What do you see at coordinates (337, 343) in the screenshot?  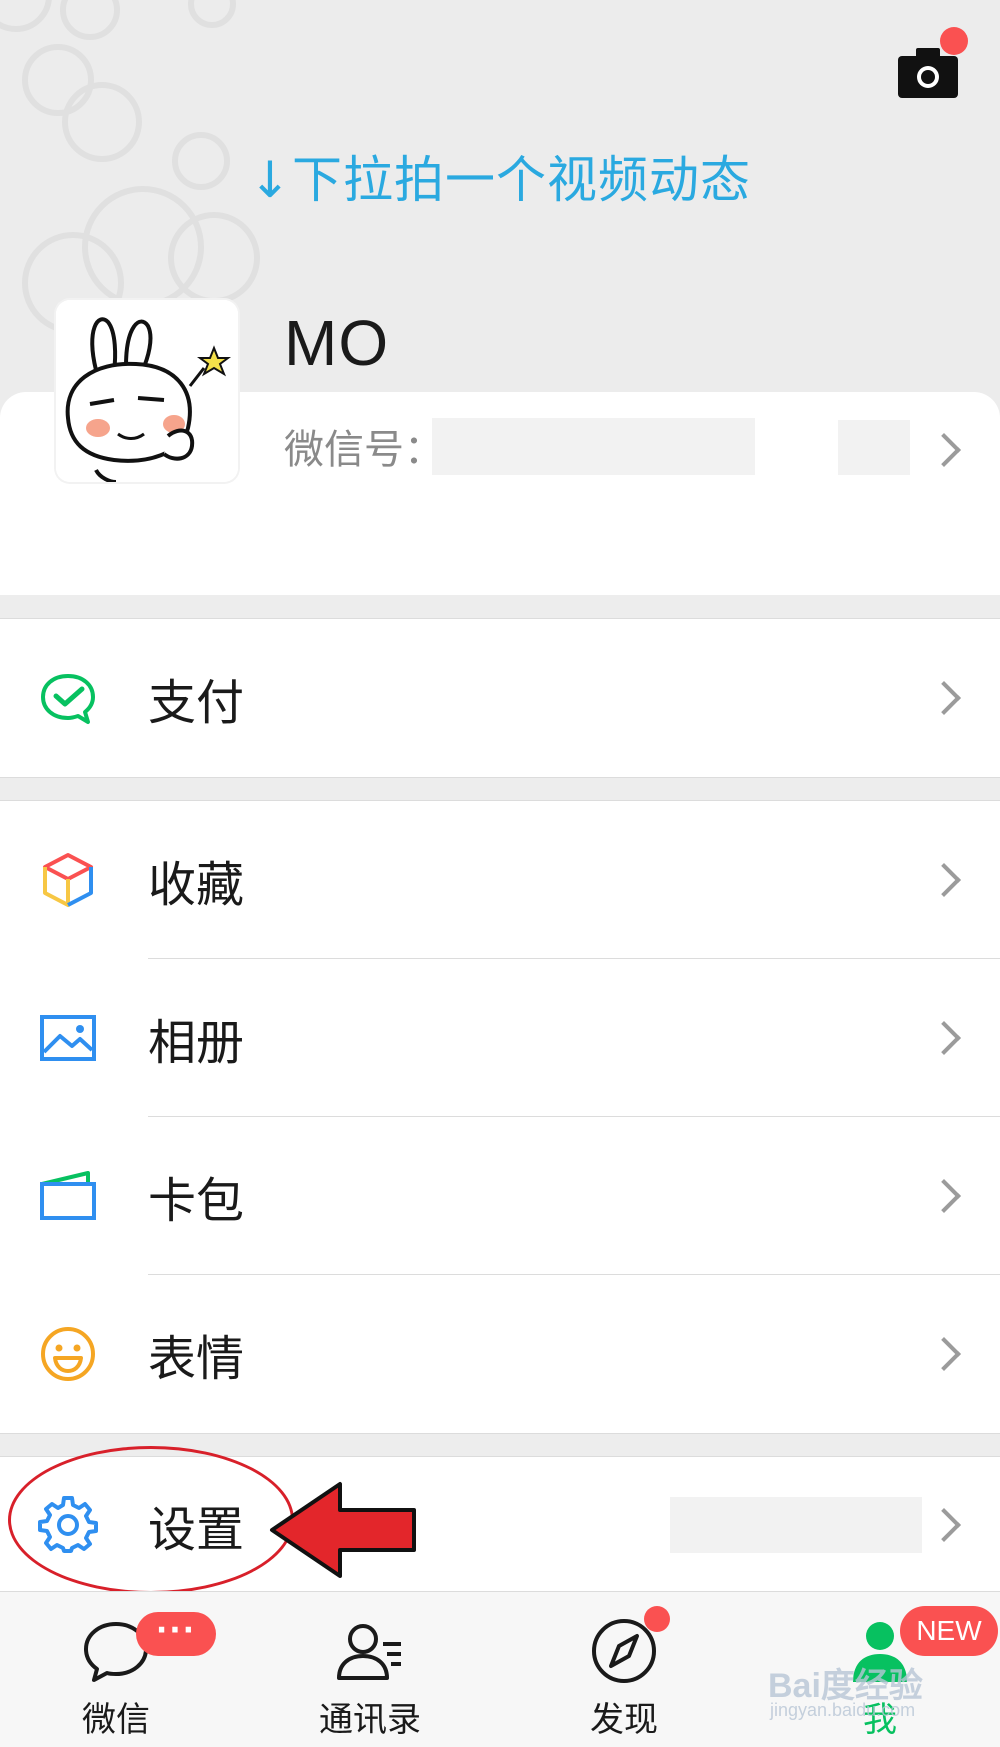 I see `profile-name: MO` at bounding box center [337, 343].